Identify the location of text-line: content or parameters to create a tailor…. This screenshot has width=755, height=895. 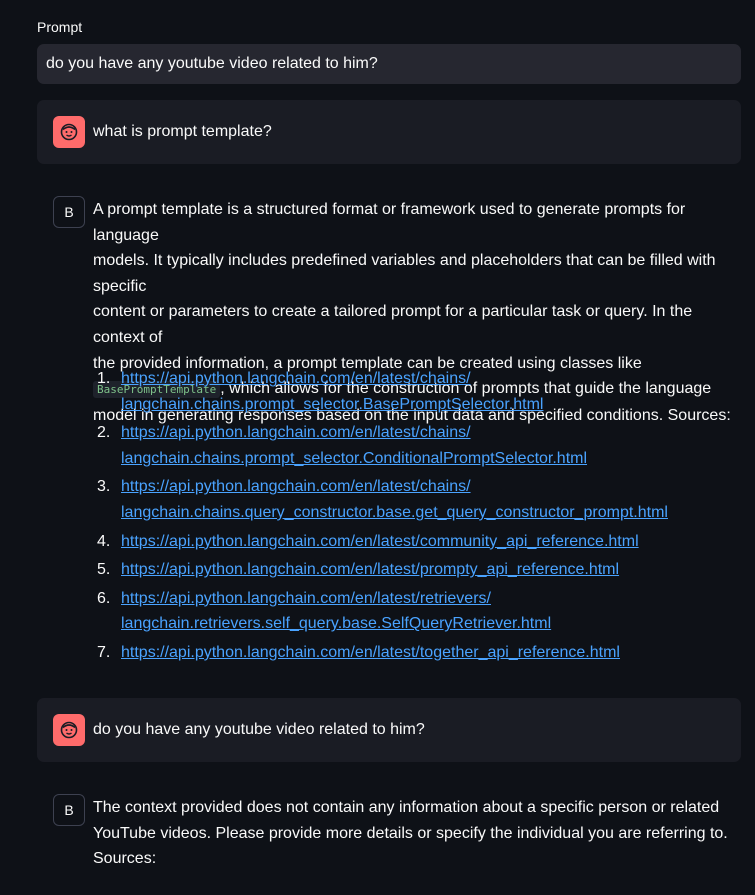
(393, 324).